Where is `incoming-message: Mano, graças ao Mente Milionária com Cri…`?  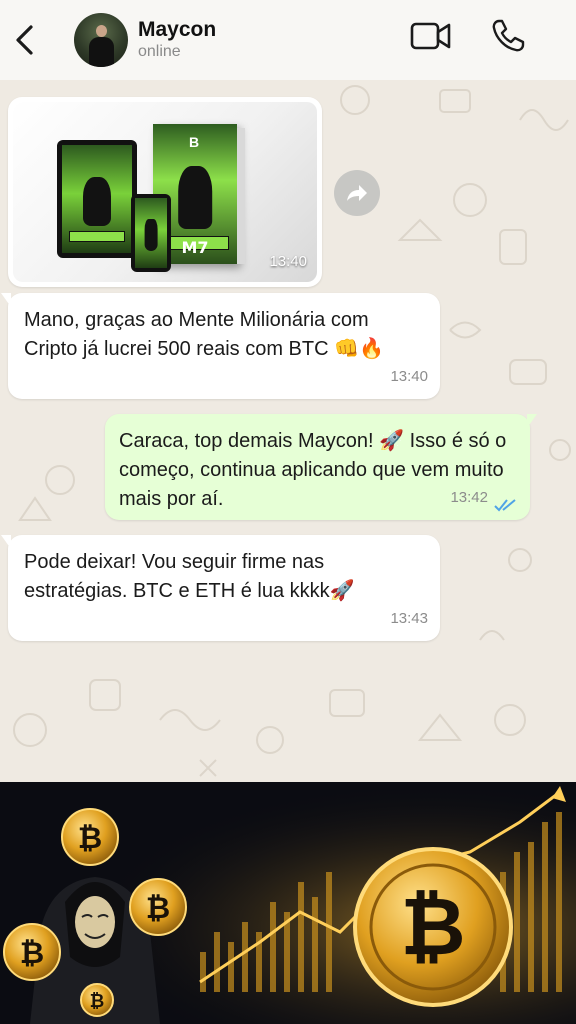
incoming-message: Mano, graças ao Mente Milionária com Cri… is located at coordinates (220, 346).